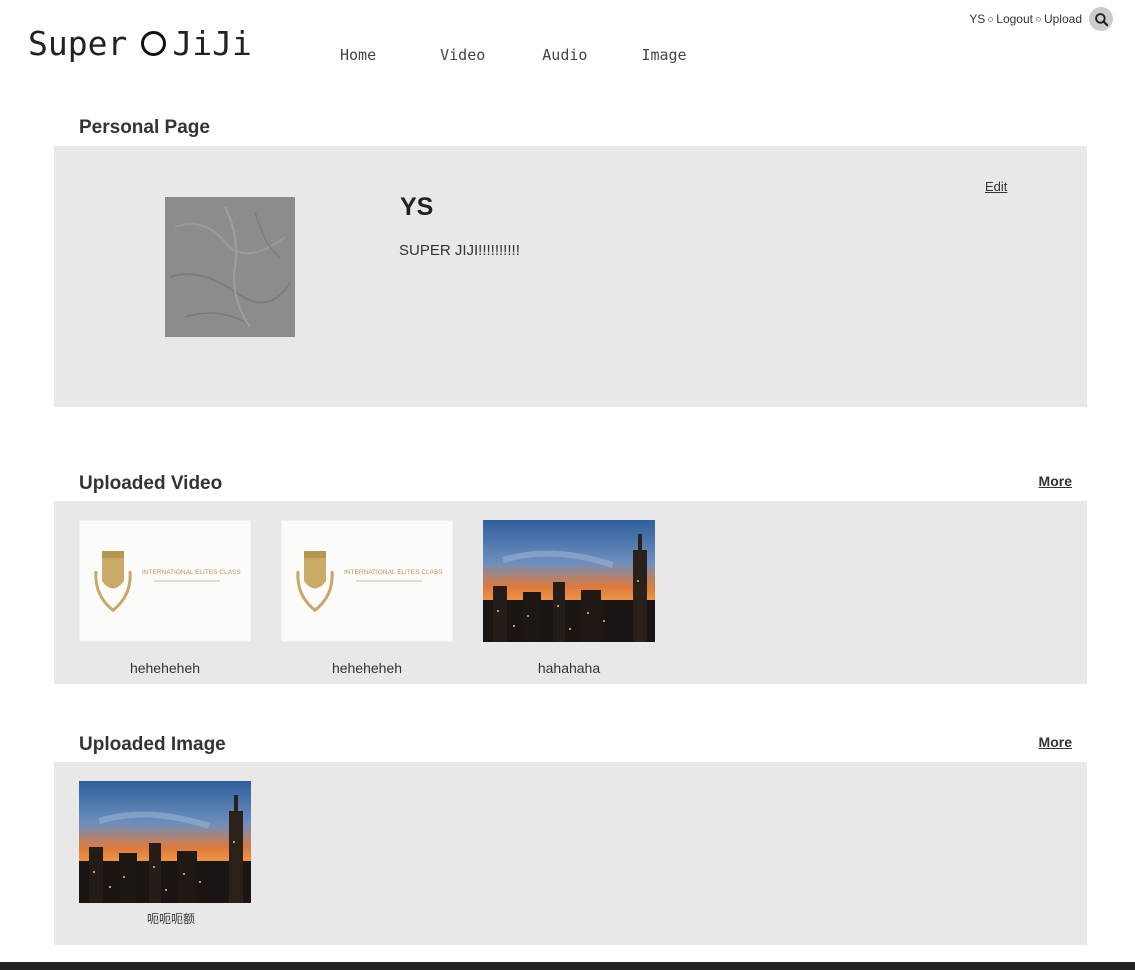 This screenshot has height=970, width=1135. What do you see at coordinates (1055, 742) in the screenshot?
I see `image-more-link: More` at bounding box center [1055, 742].